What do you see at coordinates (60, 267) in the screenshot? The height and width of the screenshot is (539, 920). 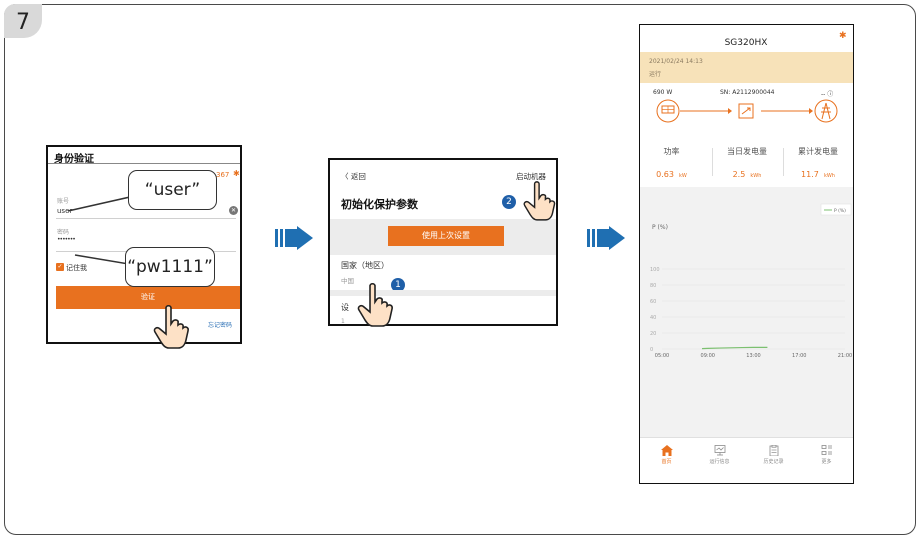 I see `remember-checkbox: ✓` at bounding box center [60, 267].